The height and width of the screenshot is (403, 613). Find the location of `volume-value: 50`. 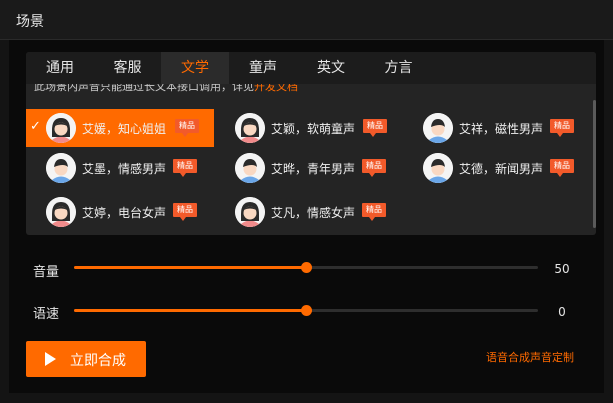

volume-value: 50 is located at coordinates (562, 269).